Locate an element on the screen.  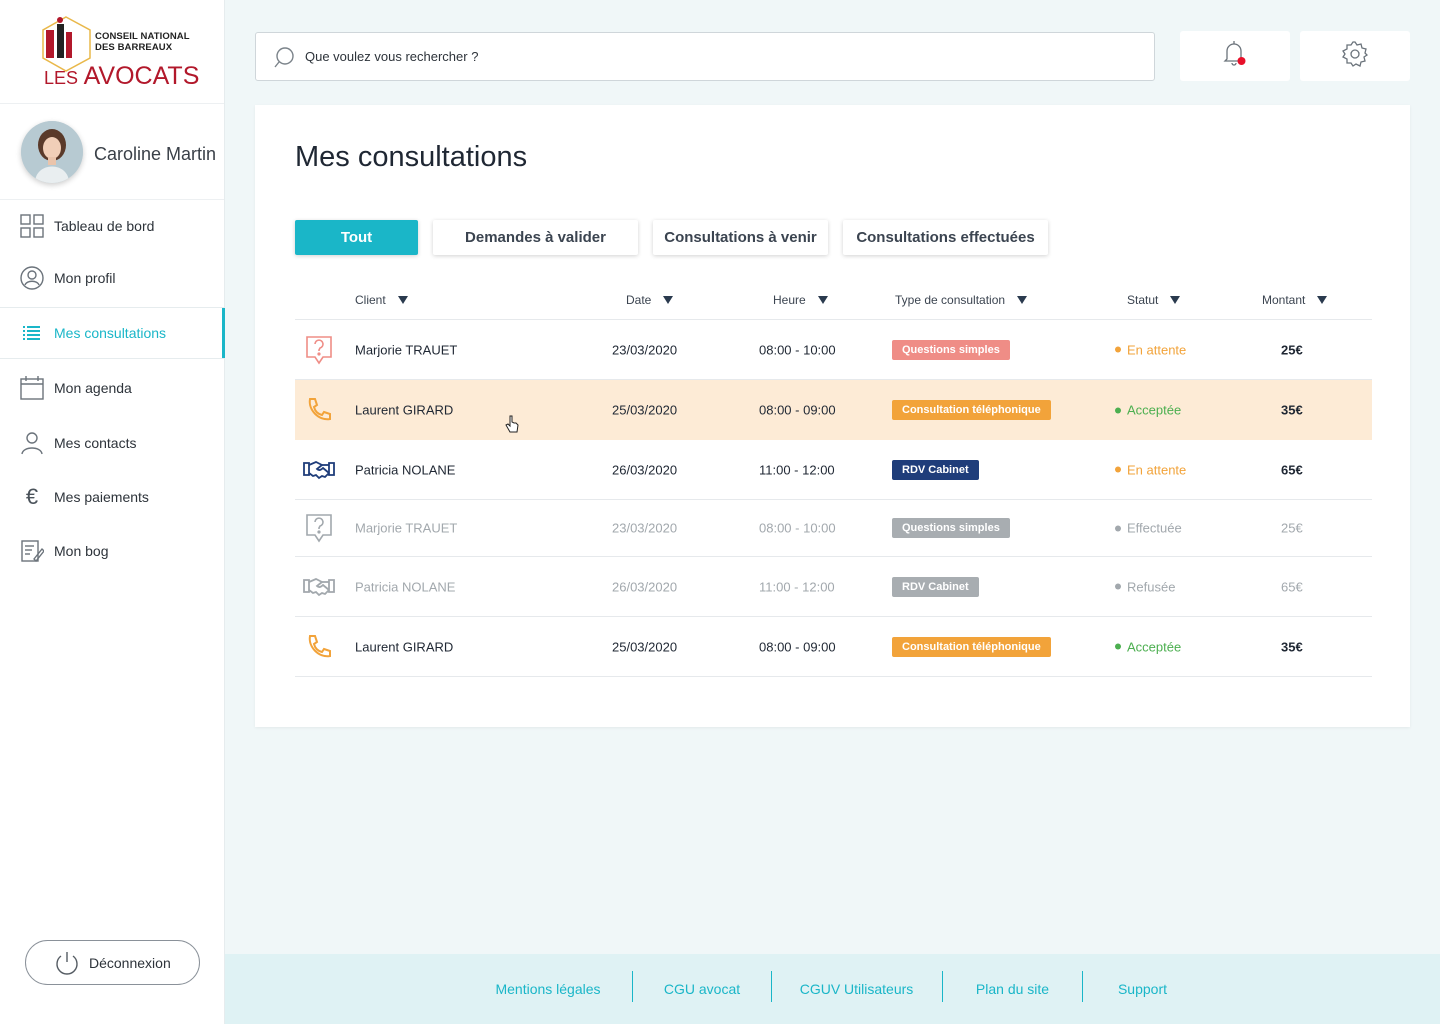
footer-link-cguv-utilisateurs: CGUV Utilisateurs is located at coordinates (856, 989).